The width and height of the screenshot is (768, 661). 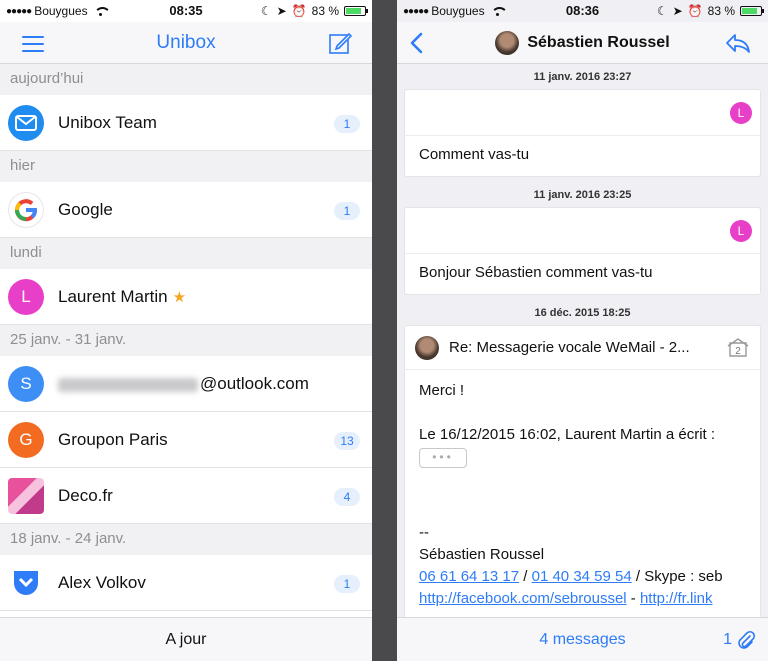 I want to click on contact-name: Alex Volkov, so click(x=102, y=582).